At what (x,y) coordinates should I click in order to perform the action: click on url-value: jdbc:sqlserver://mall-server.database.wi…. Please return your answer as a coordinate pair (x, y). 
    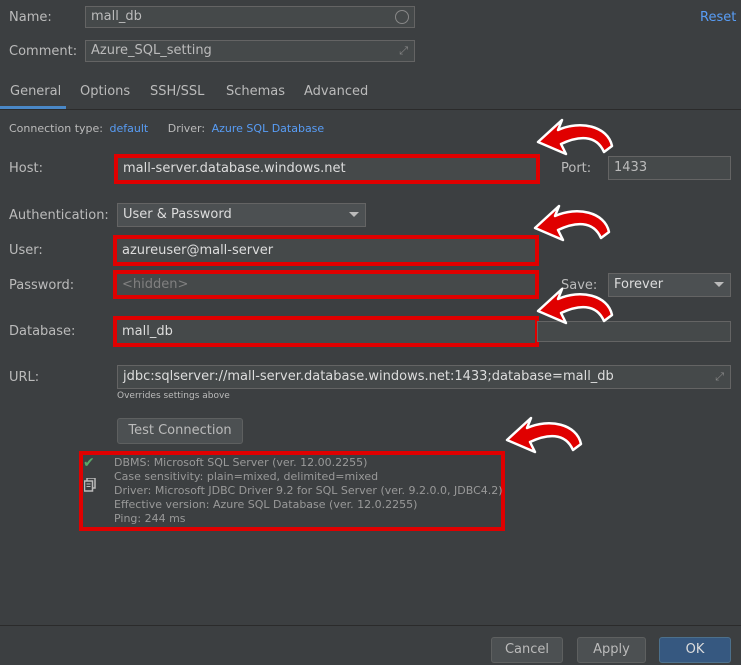
    Looking at the image, I should click on (368, 376).